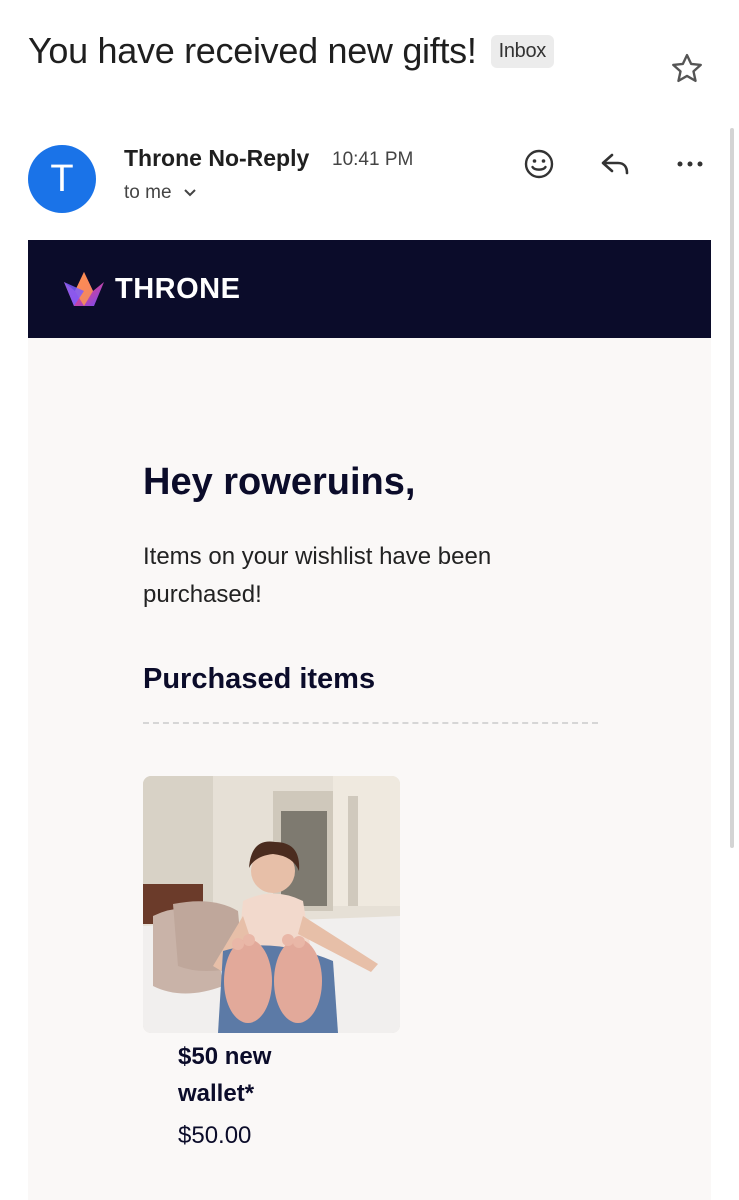 The width and height of the screenshot is (739, 1200). I want to click on scrollbar, so click(732, 488).